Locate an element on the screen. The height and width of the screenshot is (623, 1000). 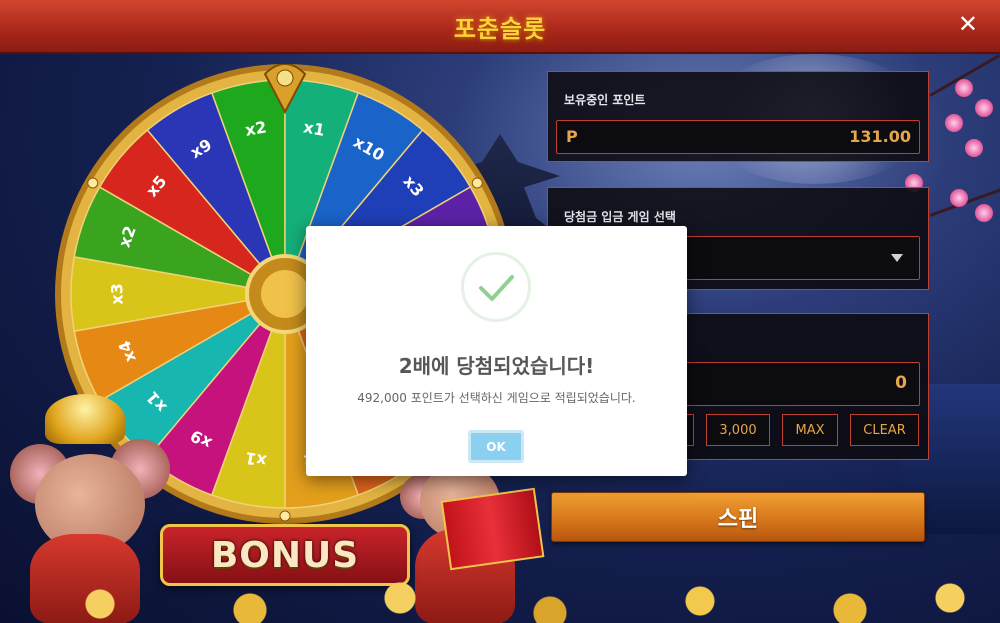
modal-title: 2배에 당첨되었습니다! is located at coordinates (496, 366).